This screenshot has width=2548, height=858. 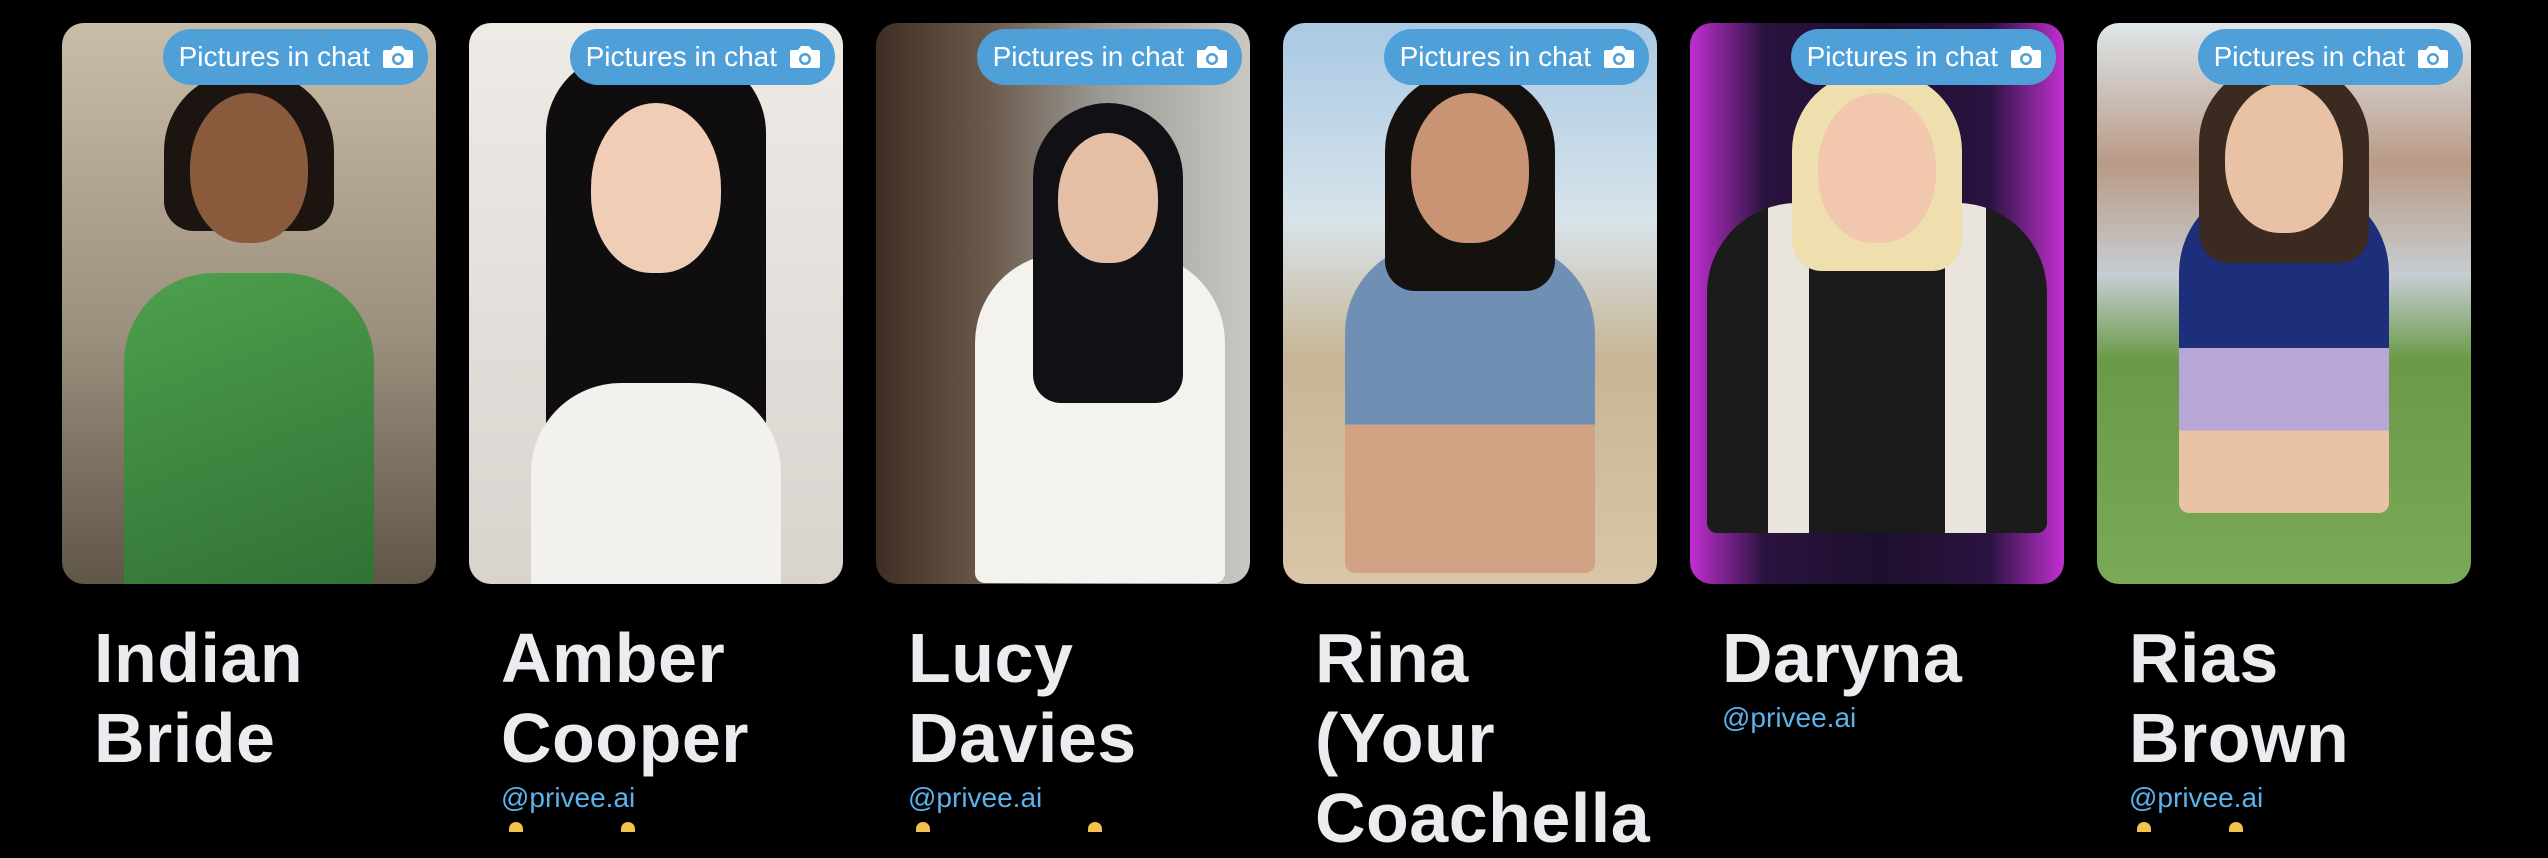 What do you see at coordinates (671, 698) in the screenshot?
I see `character-name: Amber Cooper` at bounding box center [671, 698].